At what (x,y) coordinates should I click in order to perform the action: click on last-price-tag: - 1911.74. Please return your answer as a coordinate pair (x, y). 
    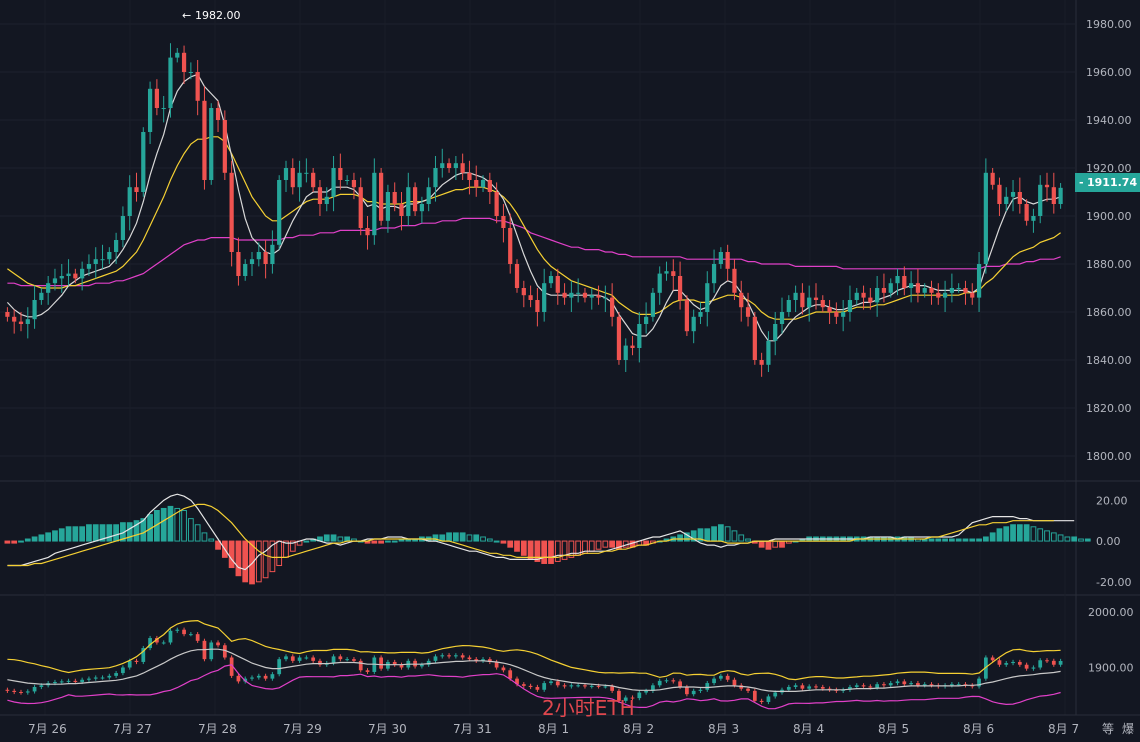
    Looking at the image, I should click on (1107, 182).